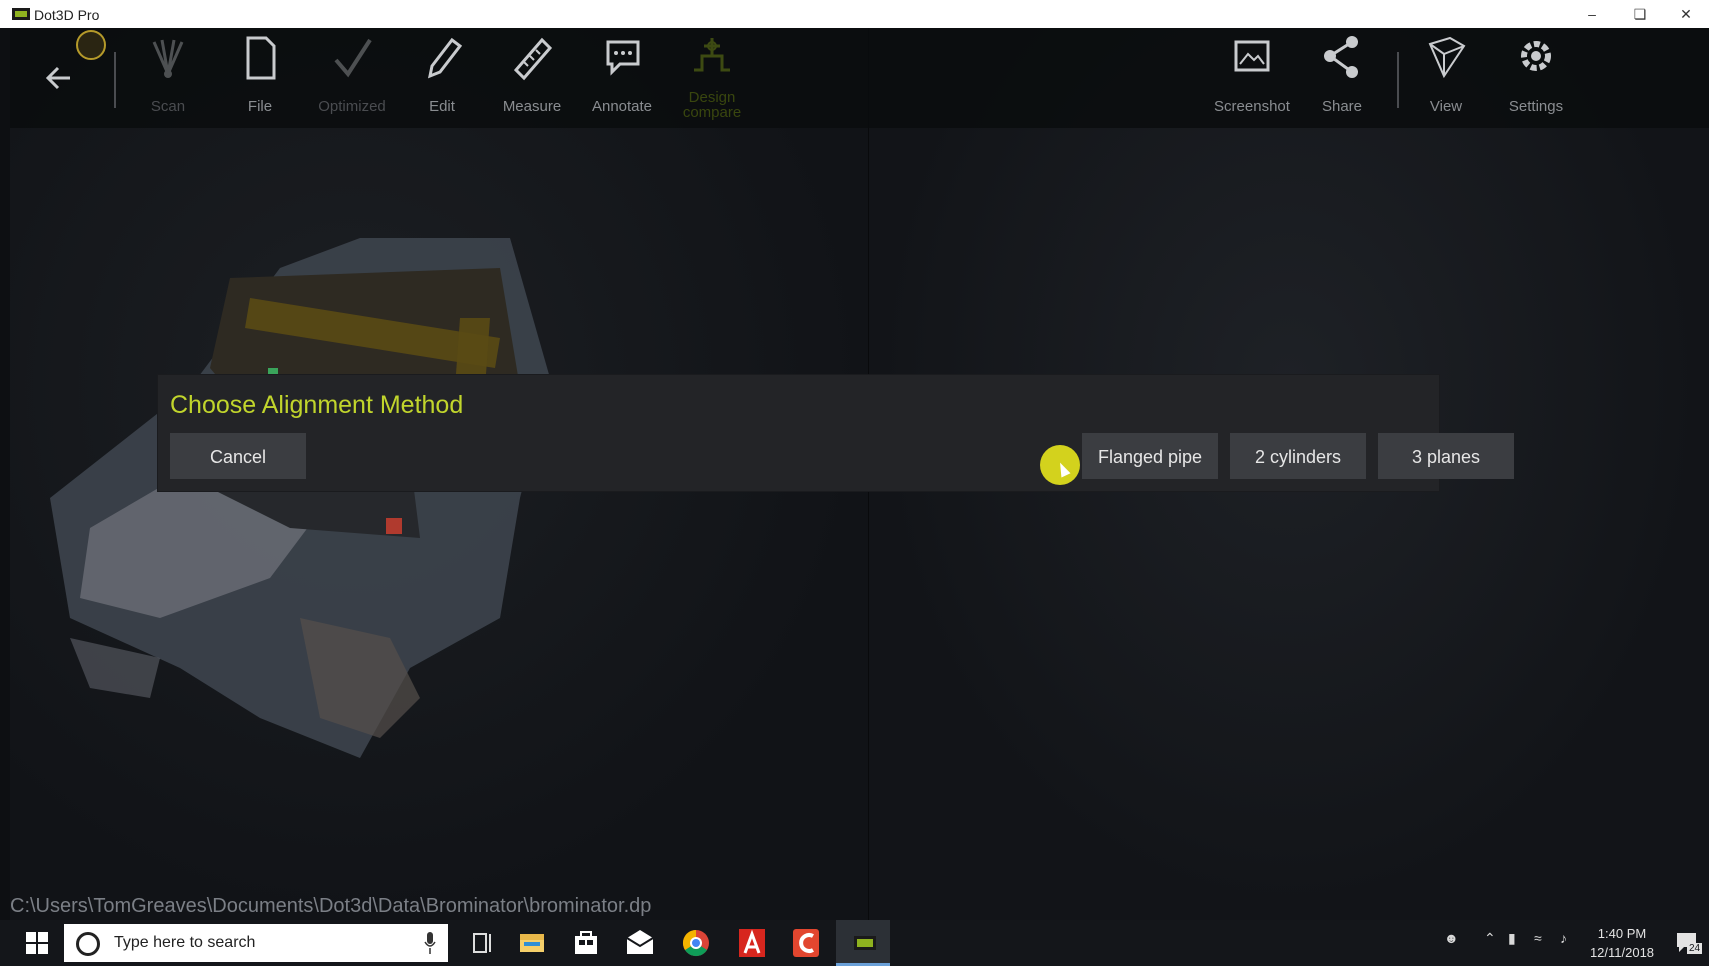 Image resolution: width=1709 pixels, height=966 pixels. I want to click on acrobat-icon, so click(752, 943).